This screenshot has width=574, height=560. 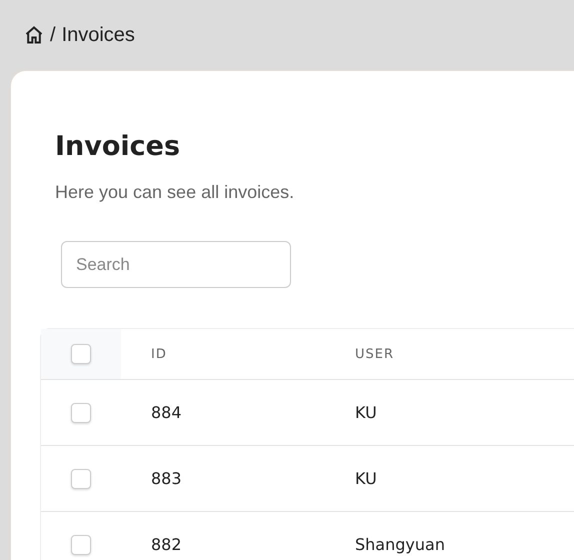 What do you see at coordinates (34, 35) in the screenshot?
I see `home-icon` at bounding box center [34, 35].